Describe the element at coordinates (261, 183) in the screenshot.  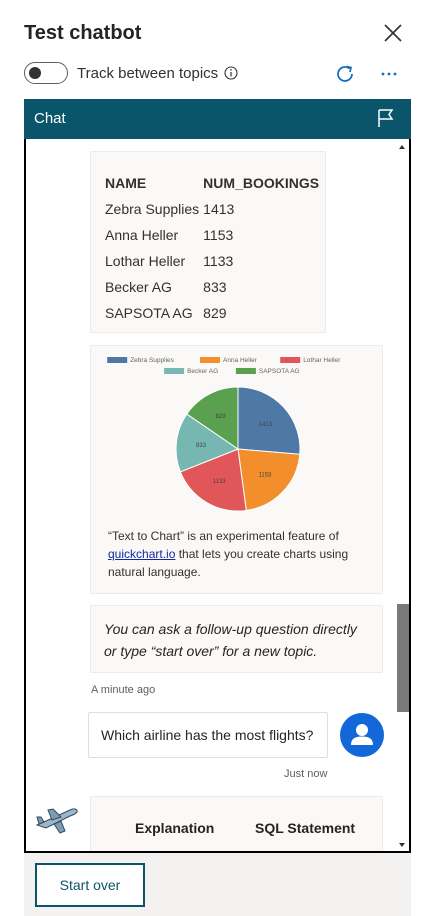
I see `column-header: NUM_BOOKINGS` at that location.